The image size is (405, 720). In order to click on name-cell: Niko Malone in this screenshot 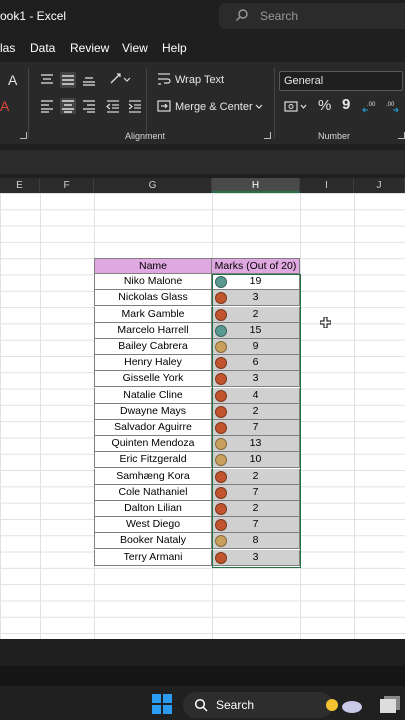, I will do `click(153, 282)`.